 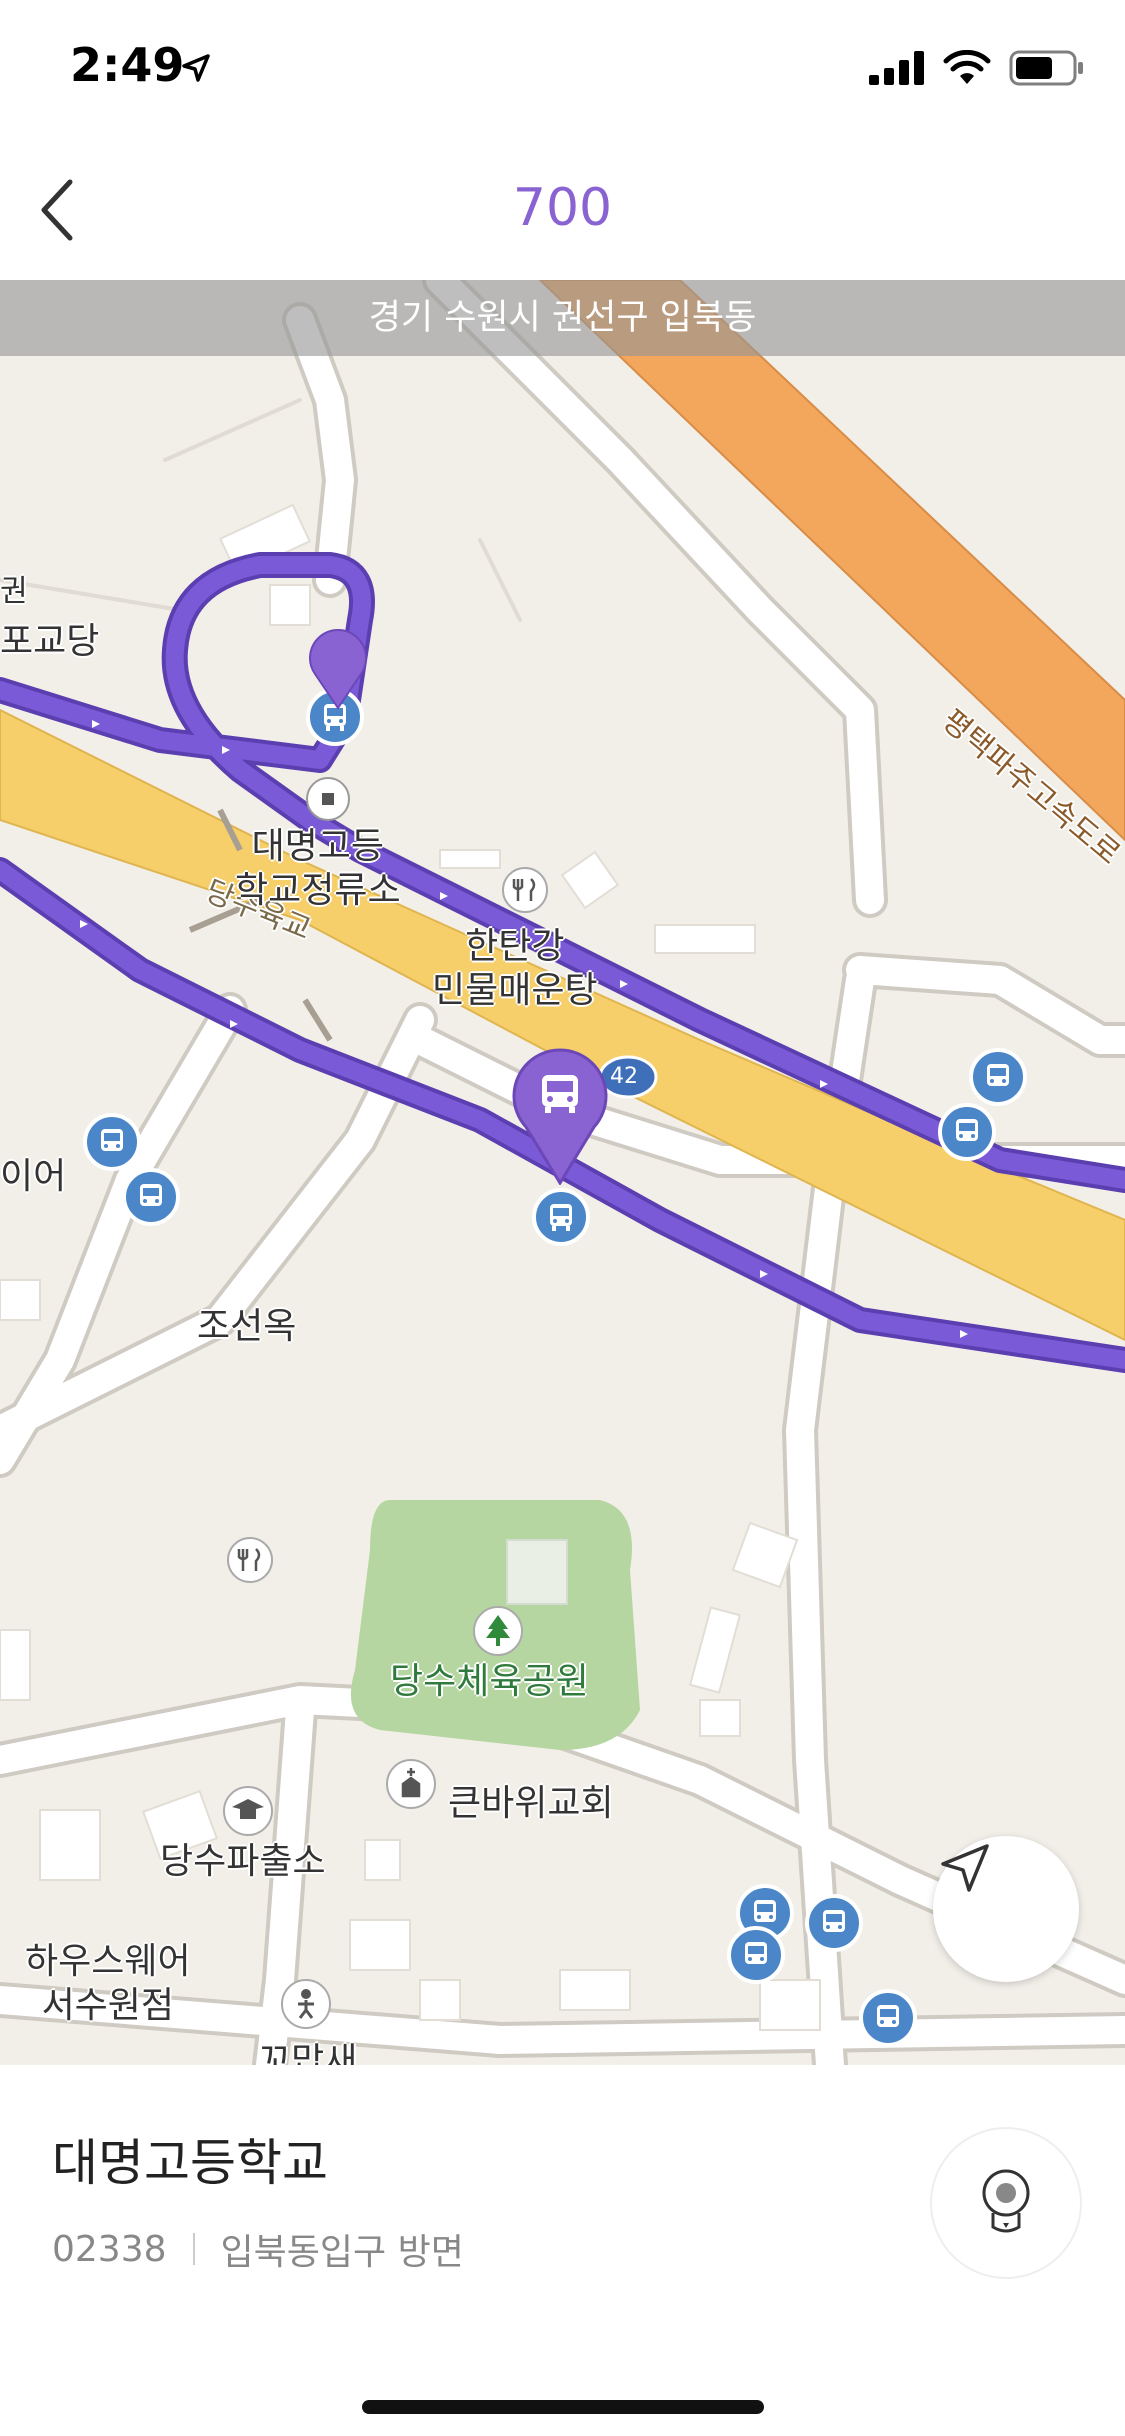 What do you see at coordinates (190, 2163) in the screenshot?
I see `stop-name: 대명고등학교` at bounding box center [190, 2163].